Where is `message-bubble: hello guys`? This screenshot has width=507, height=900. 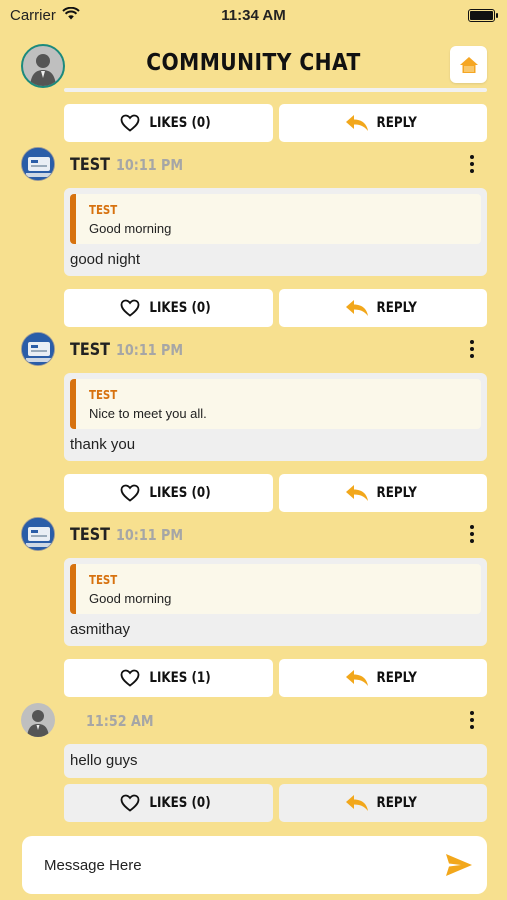
message-bubble: hello guys is located at coordinates (275, 761).